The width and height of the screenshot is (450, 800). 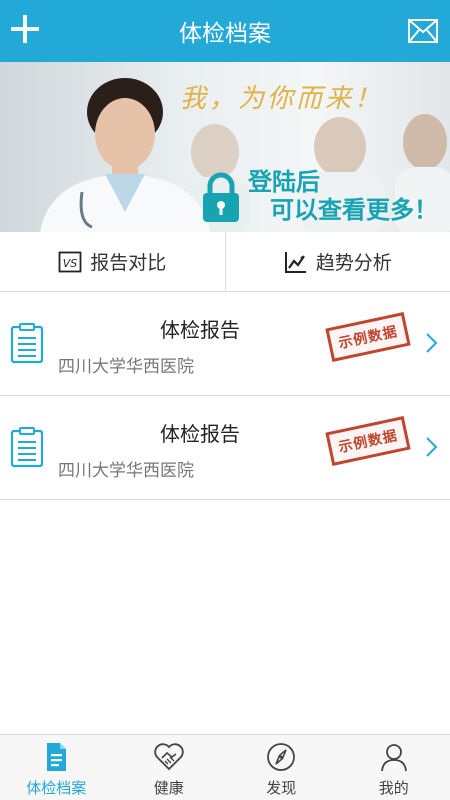 What do you see at coordinates (393, 788) in the screenshot?
I see `tab-label: 我的` at bounding box center [393, 788].